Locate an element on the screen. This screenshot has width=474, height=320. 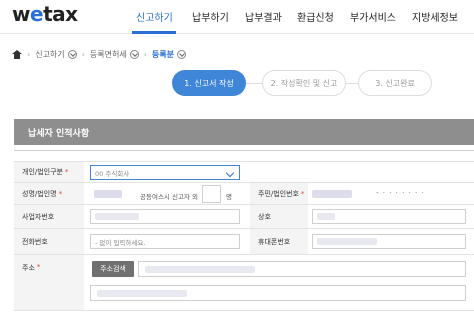
address-detail-input is located at coordinates (278, 293).